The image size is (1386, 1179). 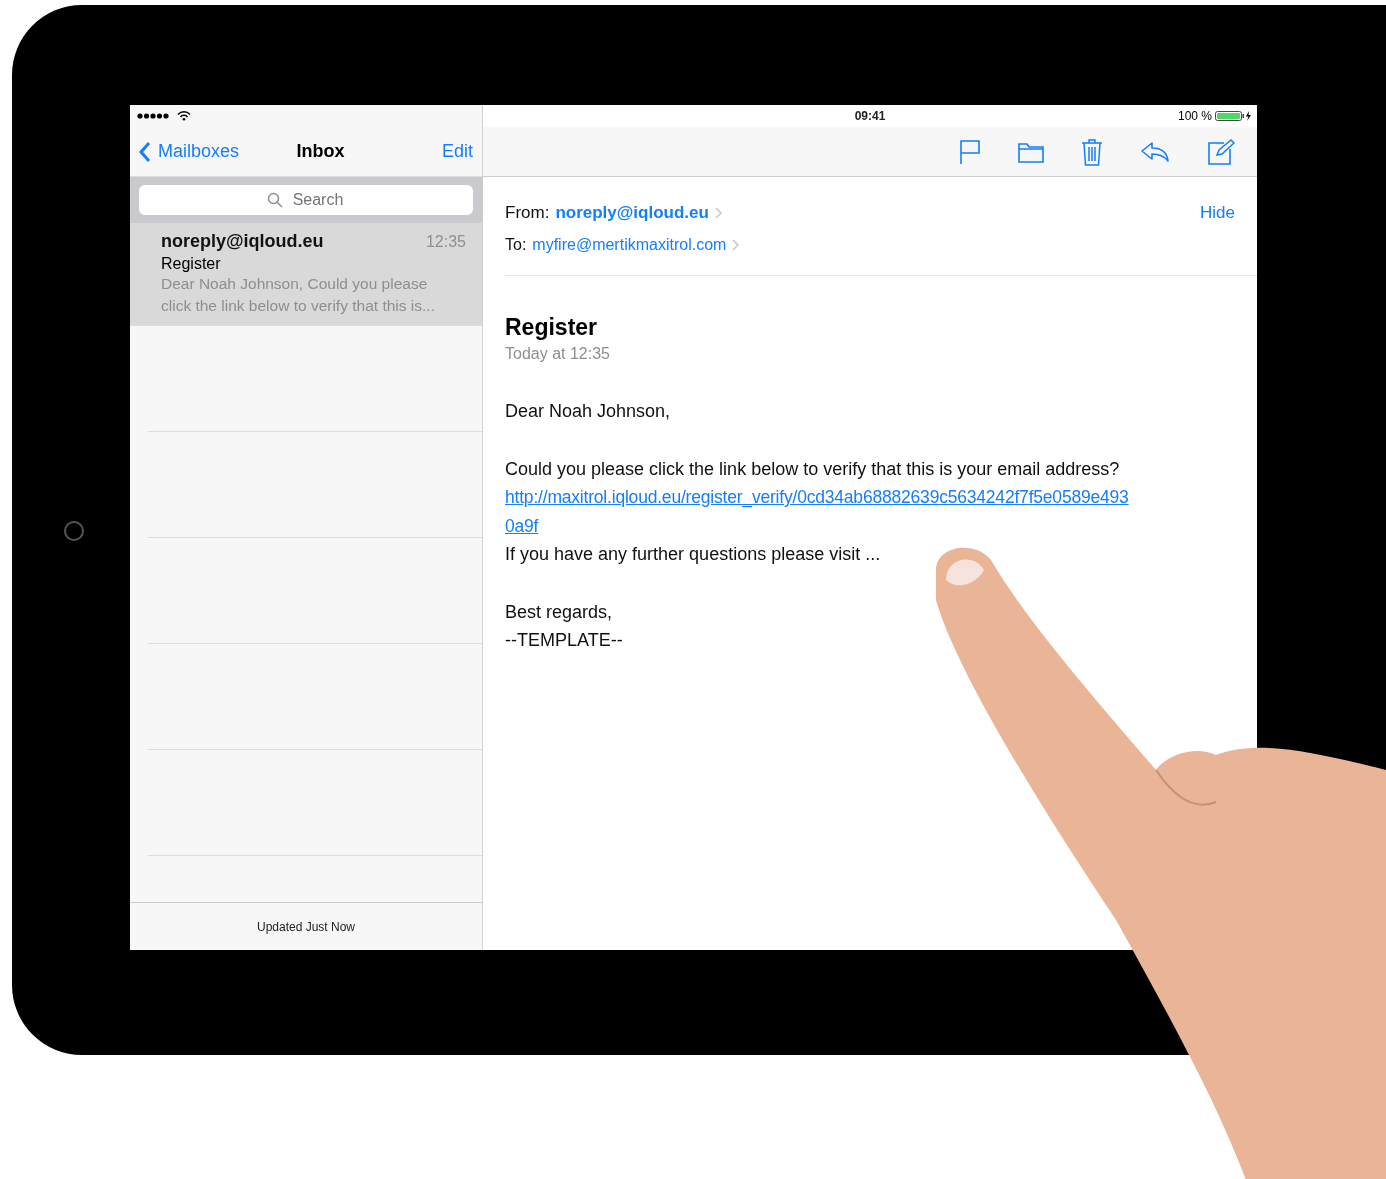 What do you see at coordinates (870, 116) in the screenshot?
I see `status-time: 09:41` at bounding box center [870, 116].